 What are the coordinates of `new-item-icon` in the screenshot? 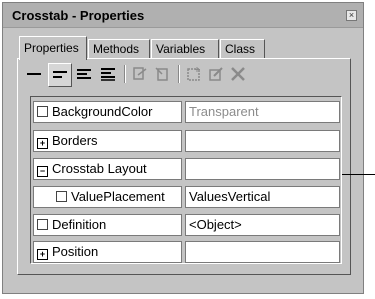 It's located at (194, 74).